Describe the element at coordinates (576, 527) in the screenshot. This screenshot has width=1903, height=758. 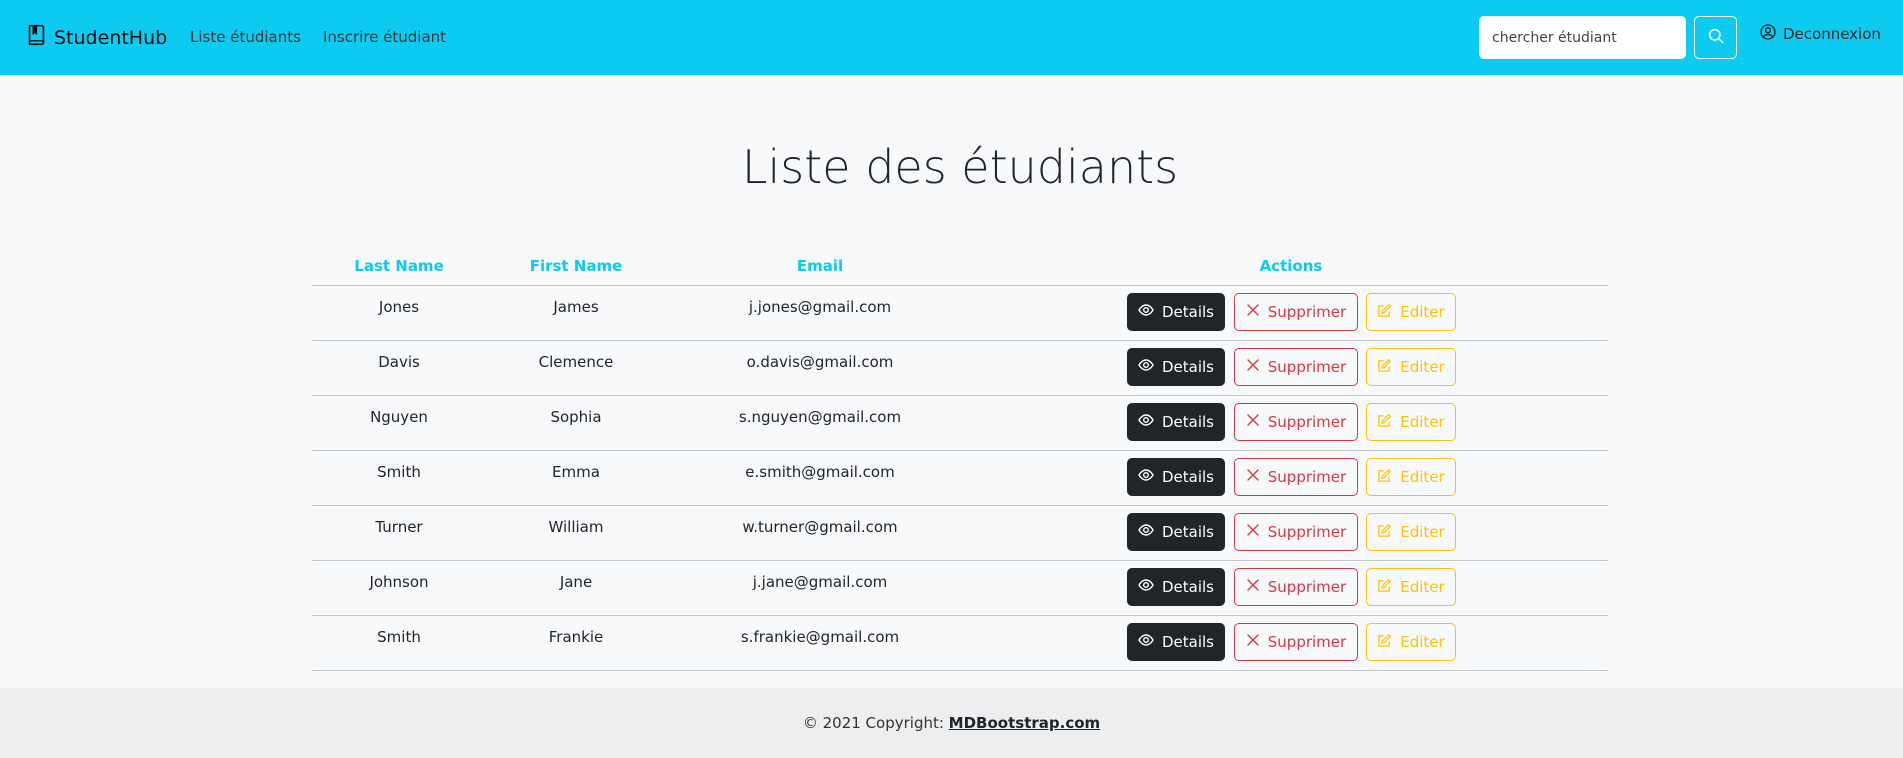
I see `cell-first-name: William` at that location.